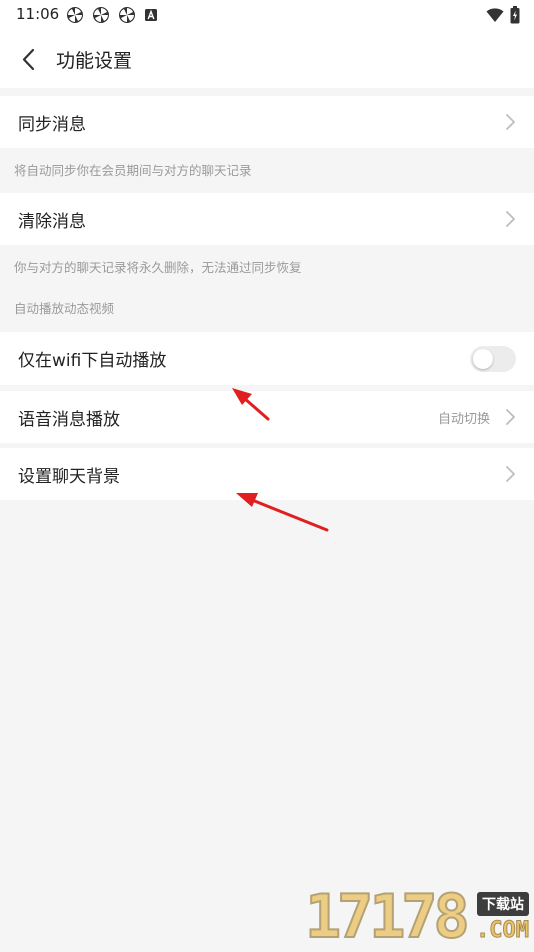 This screenshot has height=952, width=534. Describe the element at coordinates (483, 359) in the screenshot. I see `toggle-knob` at that location.